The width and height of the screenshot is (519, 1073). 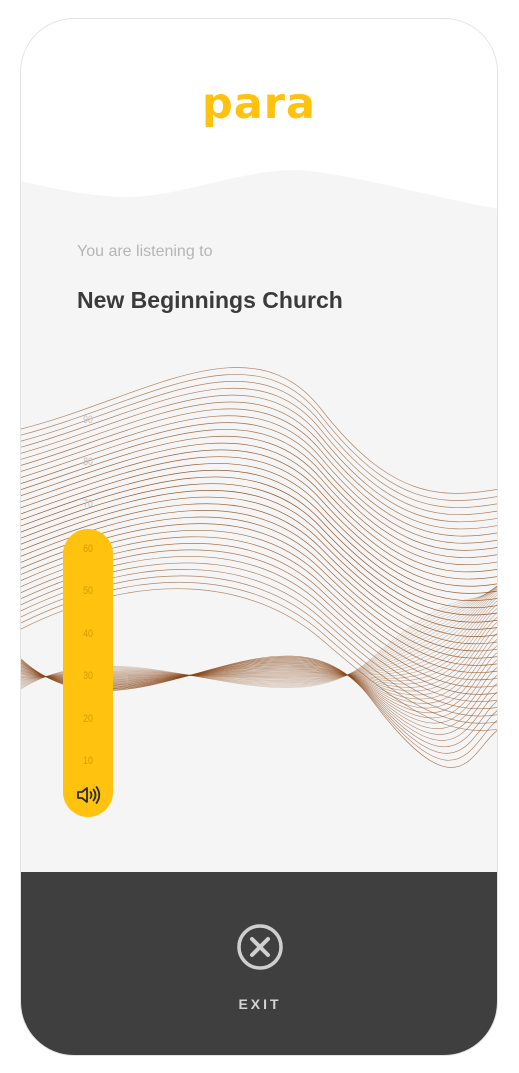 What do you see at coordinates (210, 300) in the screenshot?
I see `church-name: New Beginnings Church` at bounding box center [210, 300].